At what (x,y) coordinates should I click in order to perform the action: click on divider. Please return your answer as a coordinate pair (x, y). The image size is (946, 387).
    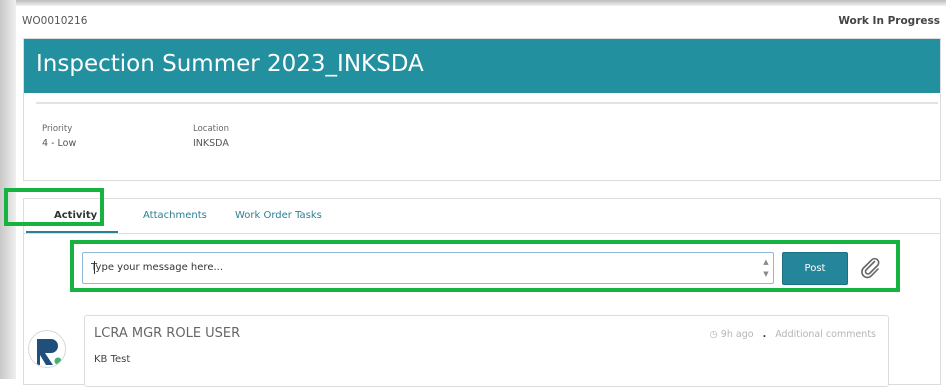
    Looking at the image, I should click on (487, 103).